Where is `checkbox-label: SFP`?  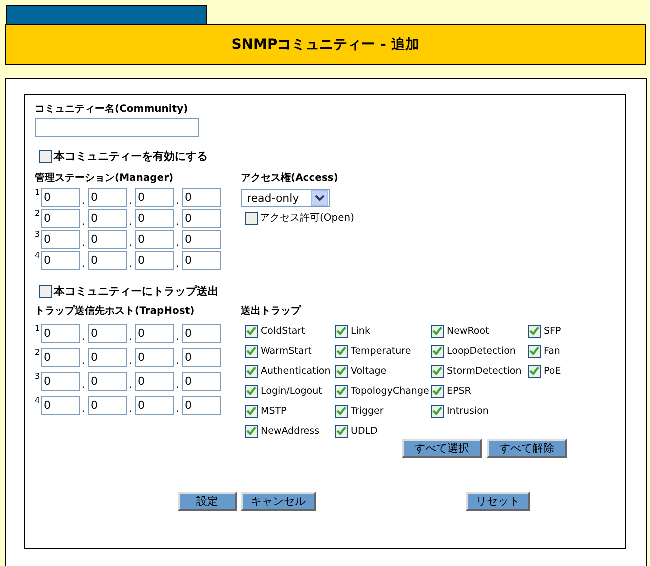 checkbox-label: SFP is located at coordinates (553, 331).